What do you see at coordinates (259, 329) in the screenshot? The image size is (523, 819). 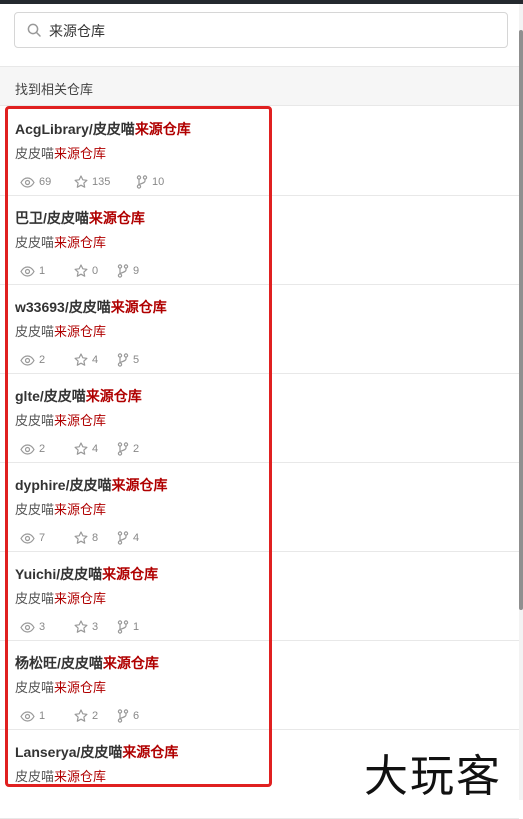 I see `repo-list-item: w33693/皮皮喵来源仓库 皮皮喵来源仓库 2 4 5` at bounding box center [259, 329].